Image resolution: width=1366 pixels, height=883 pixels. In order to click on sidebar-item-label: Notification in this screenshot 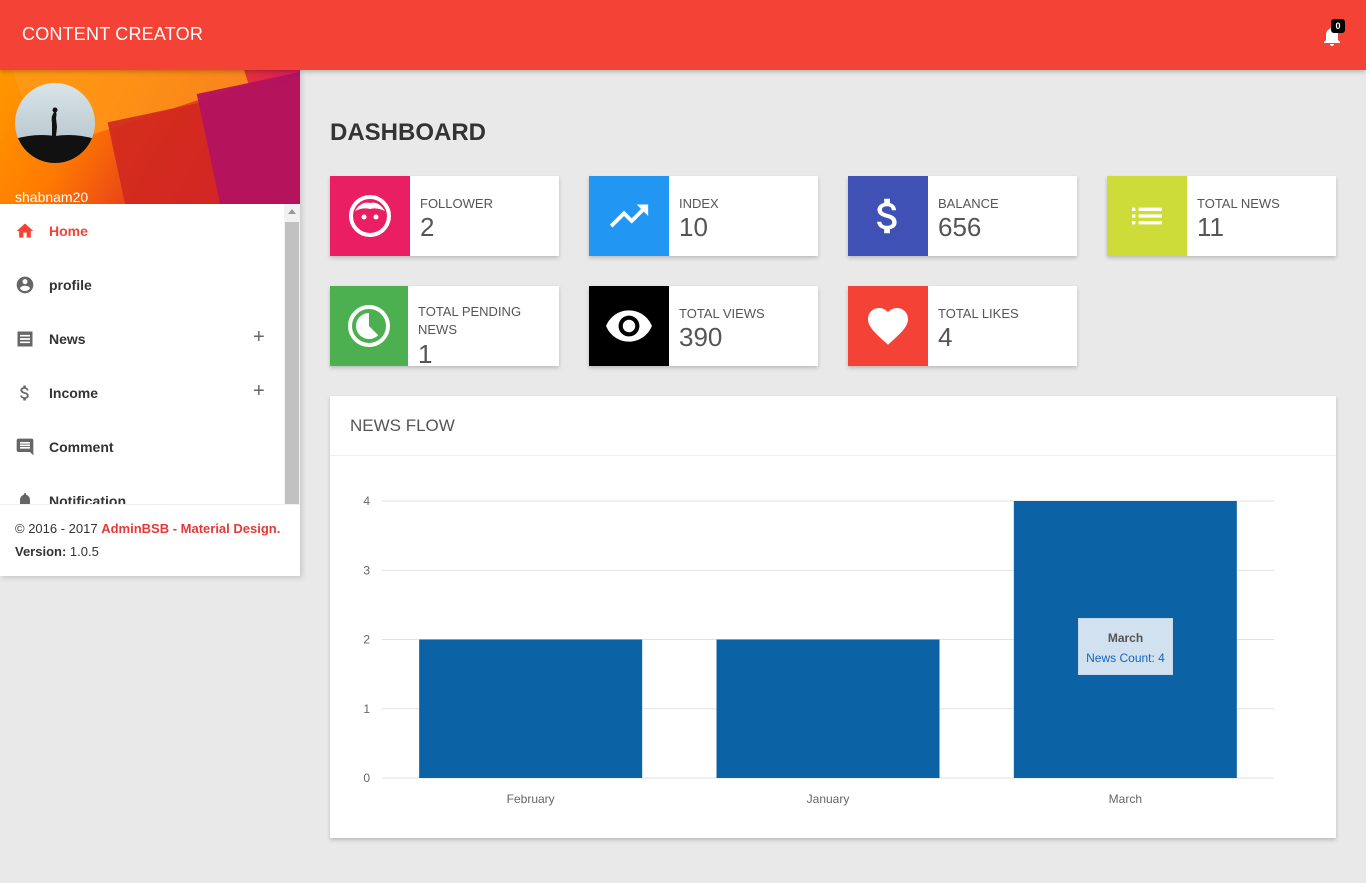, I will do `click(87, 498)`.